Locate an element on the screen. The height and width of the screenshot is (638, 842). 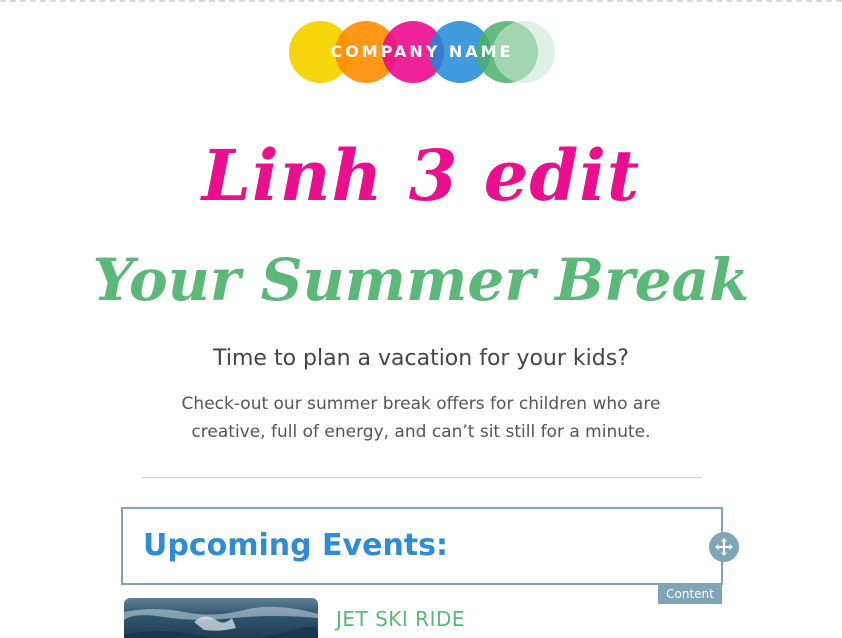
hero-tagline: Time to plan a vacation for your kids? is located at coordinates (421, 358).